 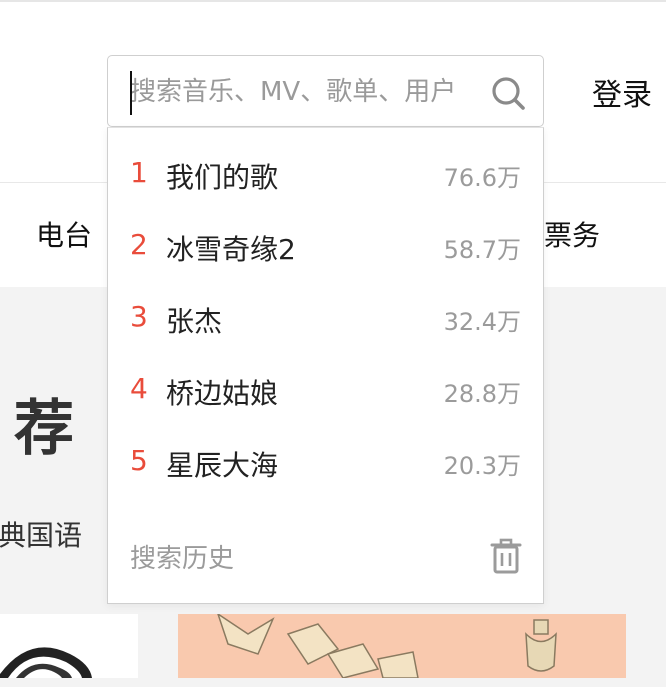 I want to click on hot-title: 冰雪奇缘2, so click(x=231, y=249).